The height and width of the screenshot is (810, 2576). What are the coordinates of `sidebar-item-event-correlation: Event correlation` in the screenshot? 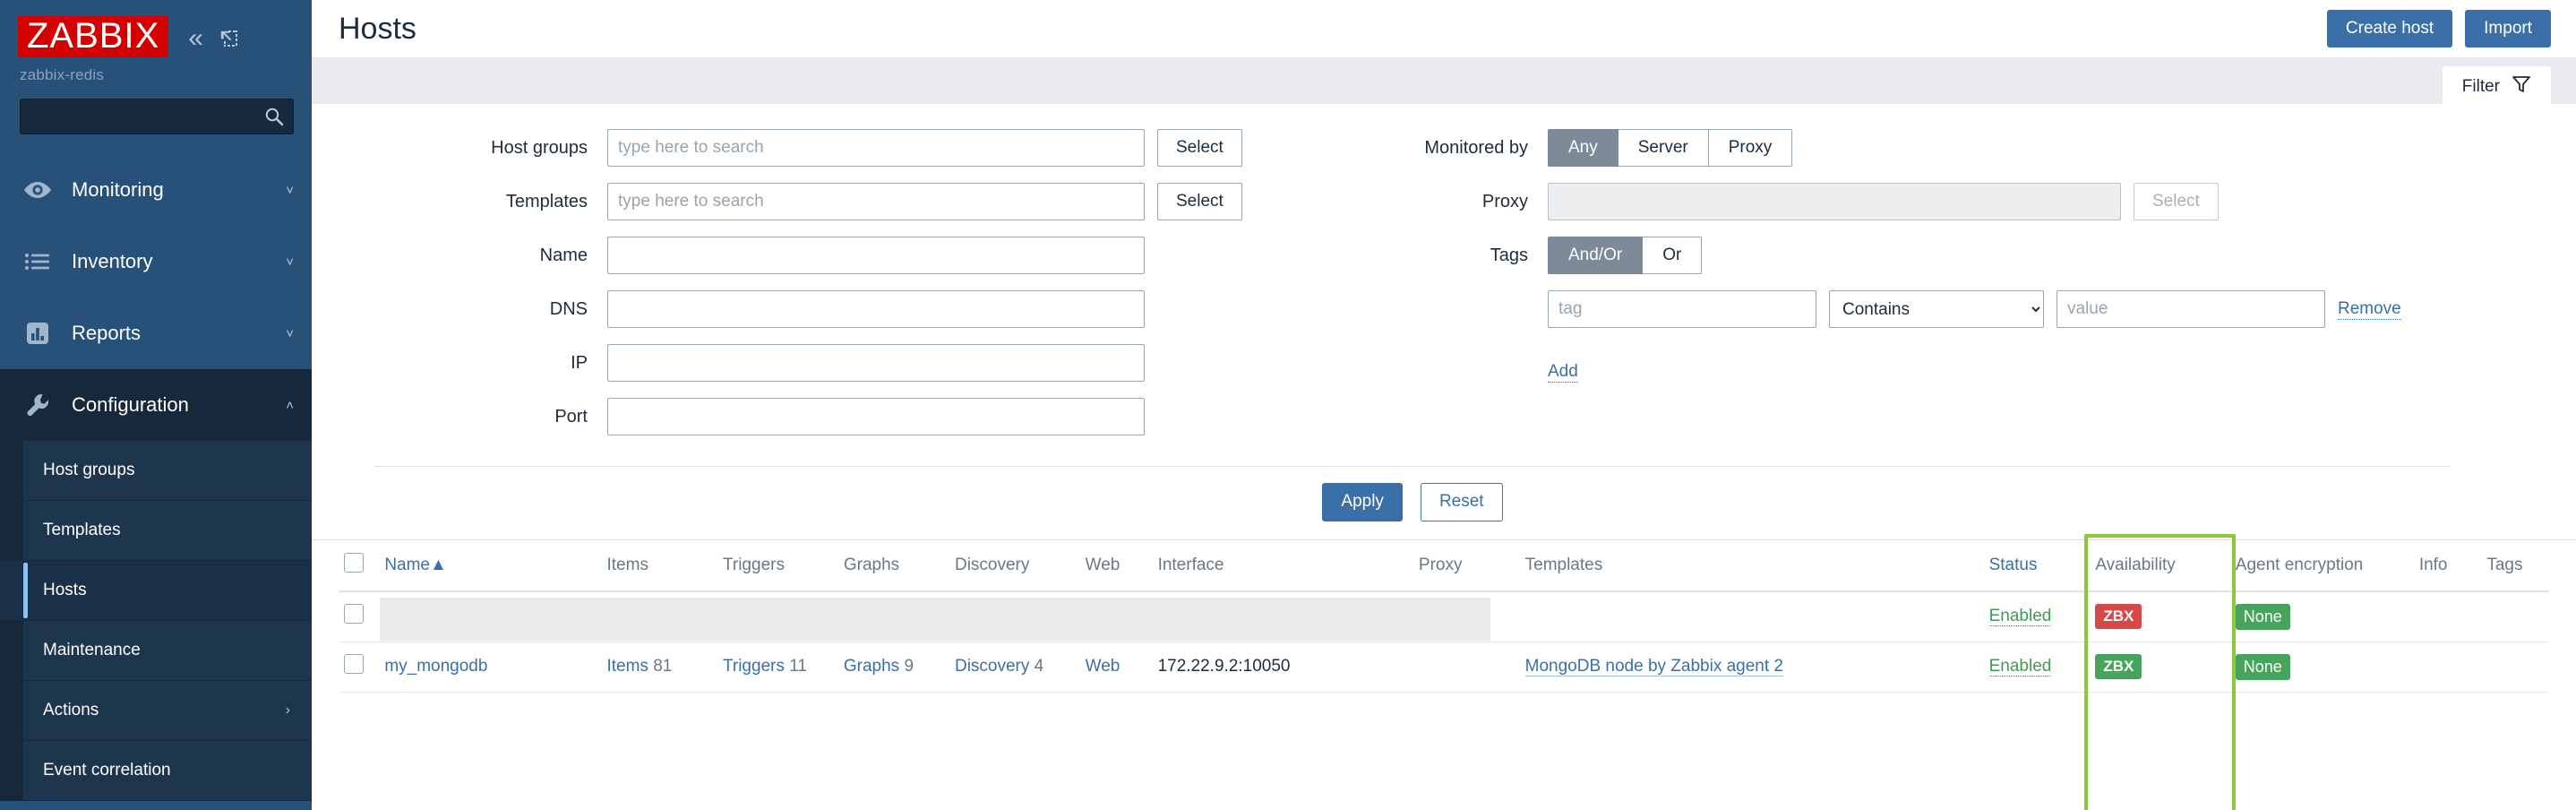 It's located at (156, 771).